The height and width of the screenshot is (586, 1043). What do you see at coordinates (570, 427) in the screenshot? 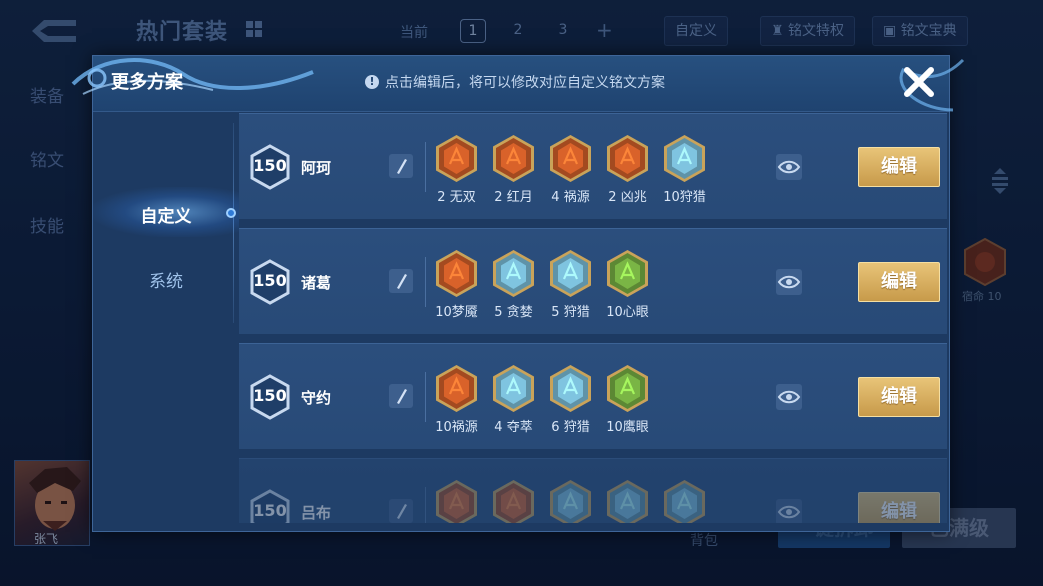
I see `rune-label: 6 狩猎` at bounding box center [570, 427].